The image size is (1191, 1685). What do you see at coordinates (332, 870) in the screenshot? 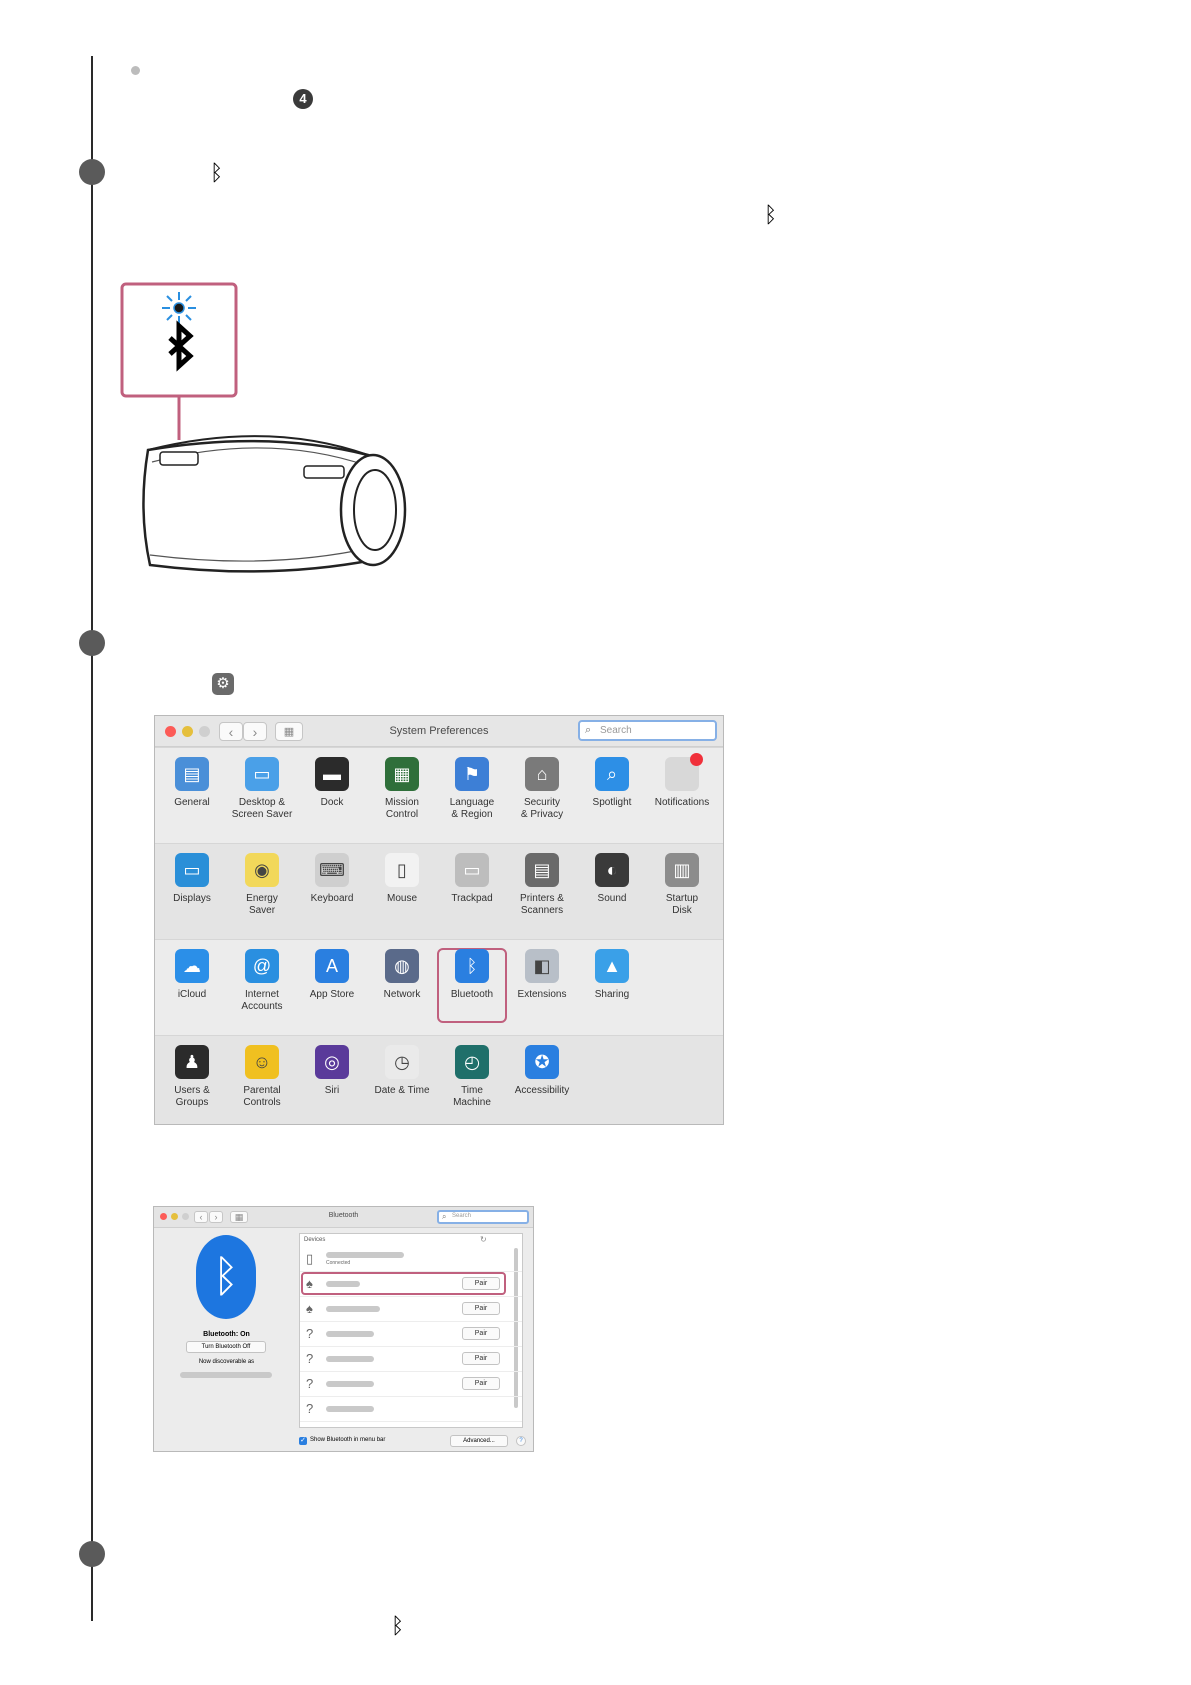
I see `keyboard-icon: ⌨` at bounding box center [332, 870].